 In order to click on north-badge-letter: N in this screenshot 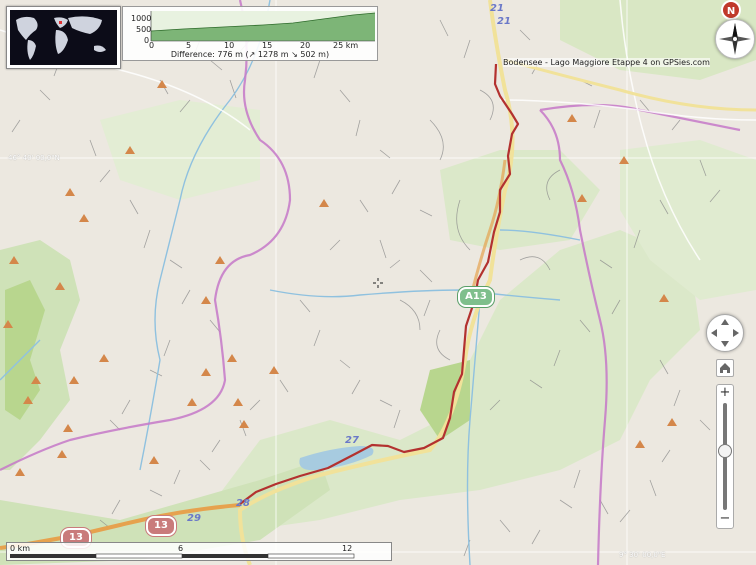, I will do `click(731, 11)`.